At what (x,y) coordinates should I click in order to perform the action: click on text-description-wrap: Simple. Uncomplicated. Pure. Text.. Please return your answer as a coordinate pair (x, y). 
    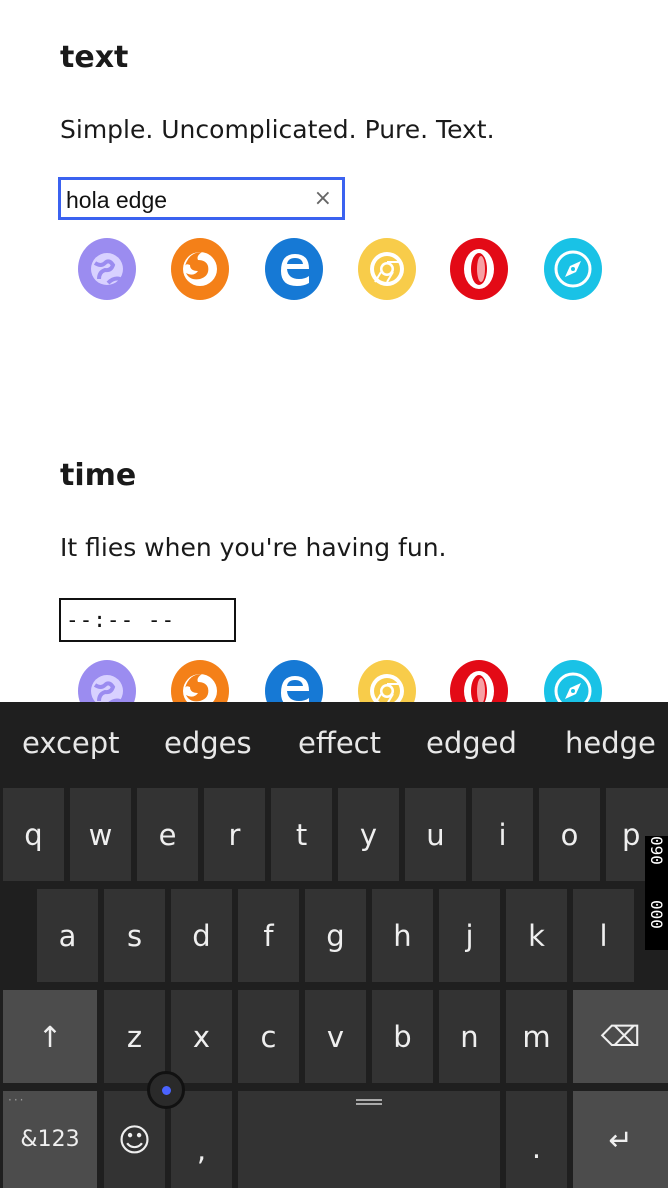
    Looking at the image, I should click on (277, 129).